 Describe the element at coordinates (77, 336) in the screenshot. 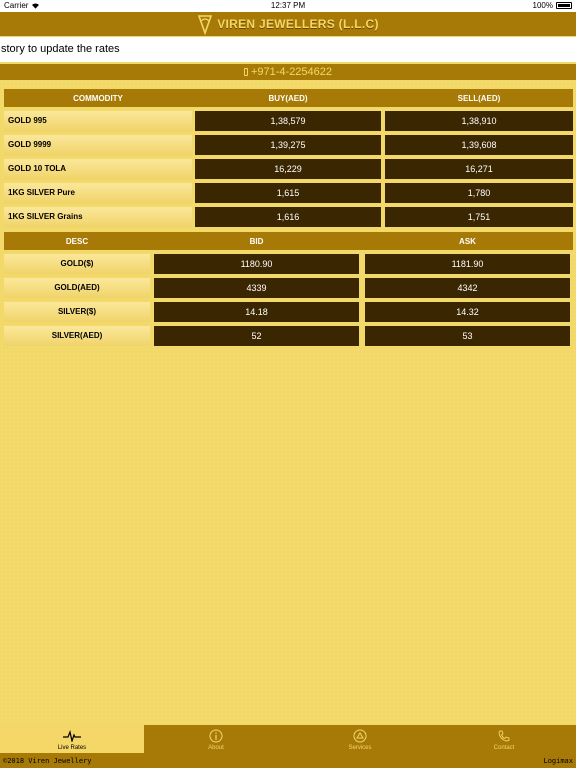

I see `spot-name: SILVER(AED)` at that location.